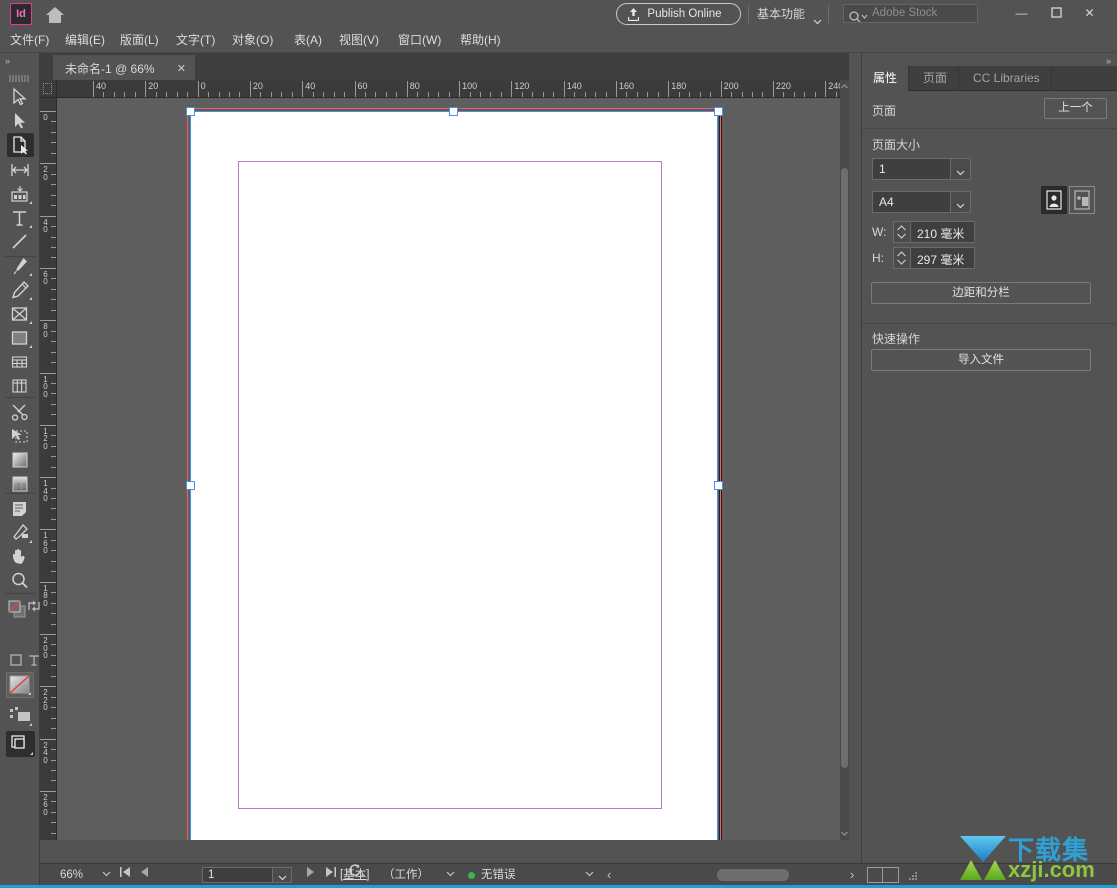 Image resolution: width=1117 pixels, height=888 pixels. I want to click on work-label: （工作）, so click(406, 875).